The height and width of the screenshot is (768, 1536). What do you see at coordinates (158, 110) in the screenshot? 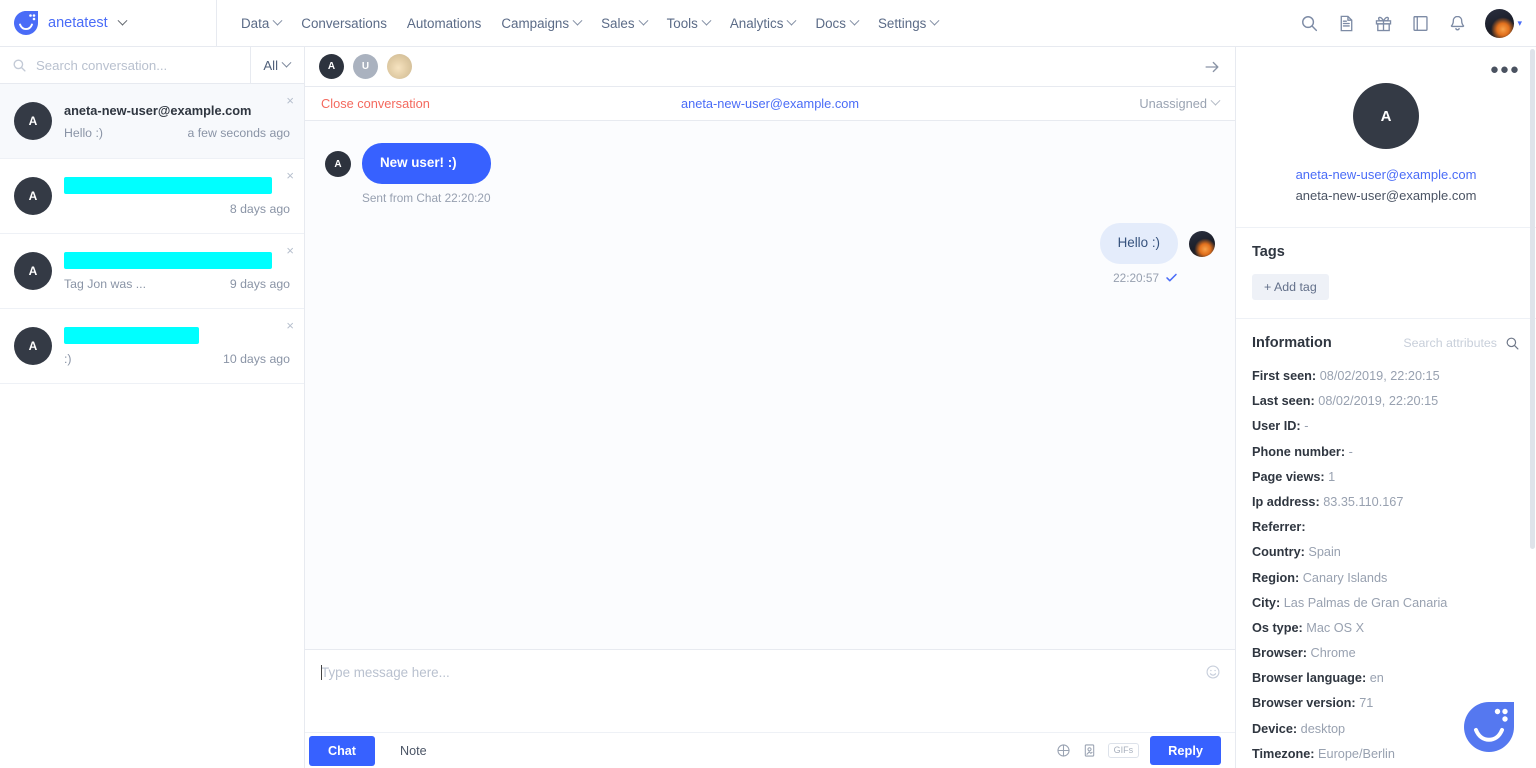
I see `conversation-title: aneta-new-user@example.com` at bounding box center [158, 110].